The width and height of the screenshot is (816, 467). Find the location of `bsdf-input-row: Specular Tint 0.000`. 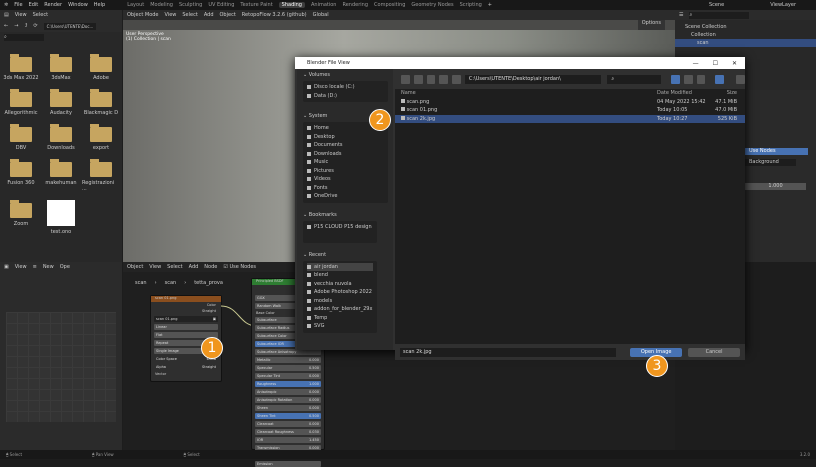

bsdf-input-row: Specular Tint 0.000 is located at coordinates (288, 376).